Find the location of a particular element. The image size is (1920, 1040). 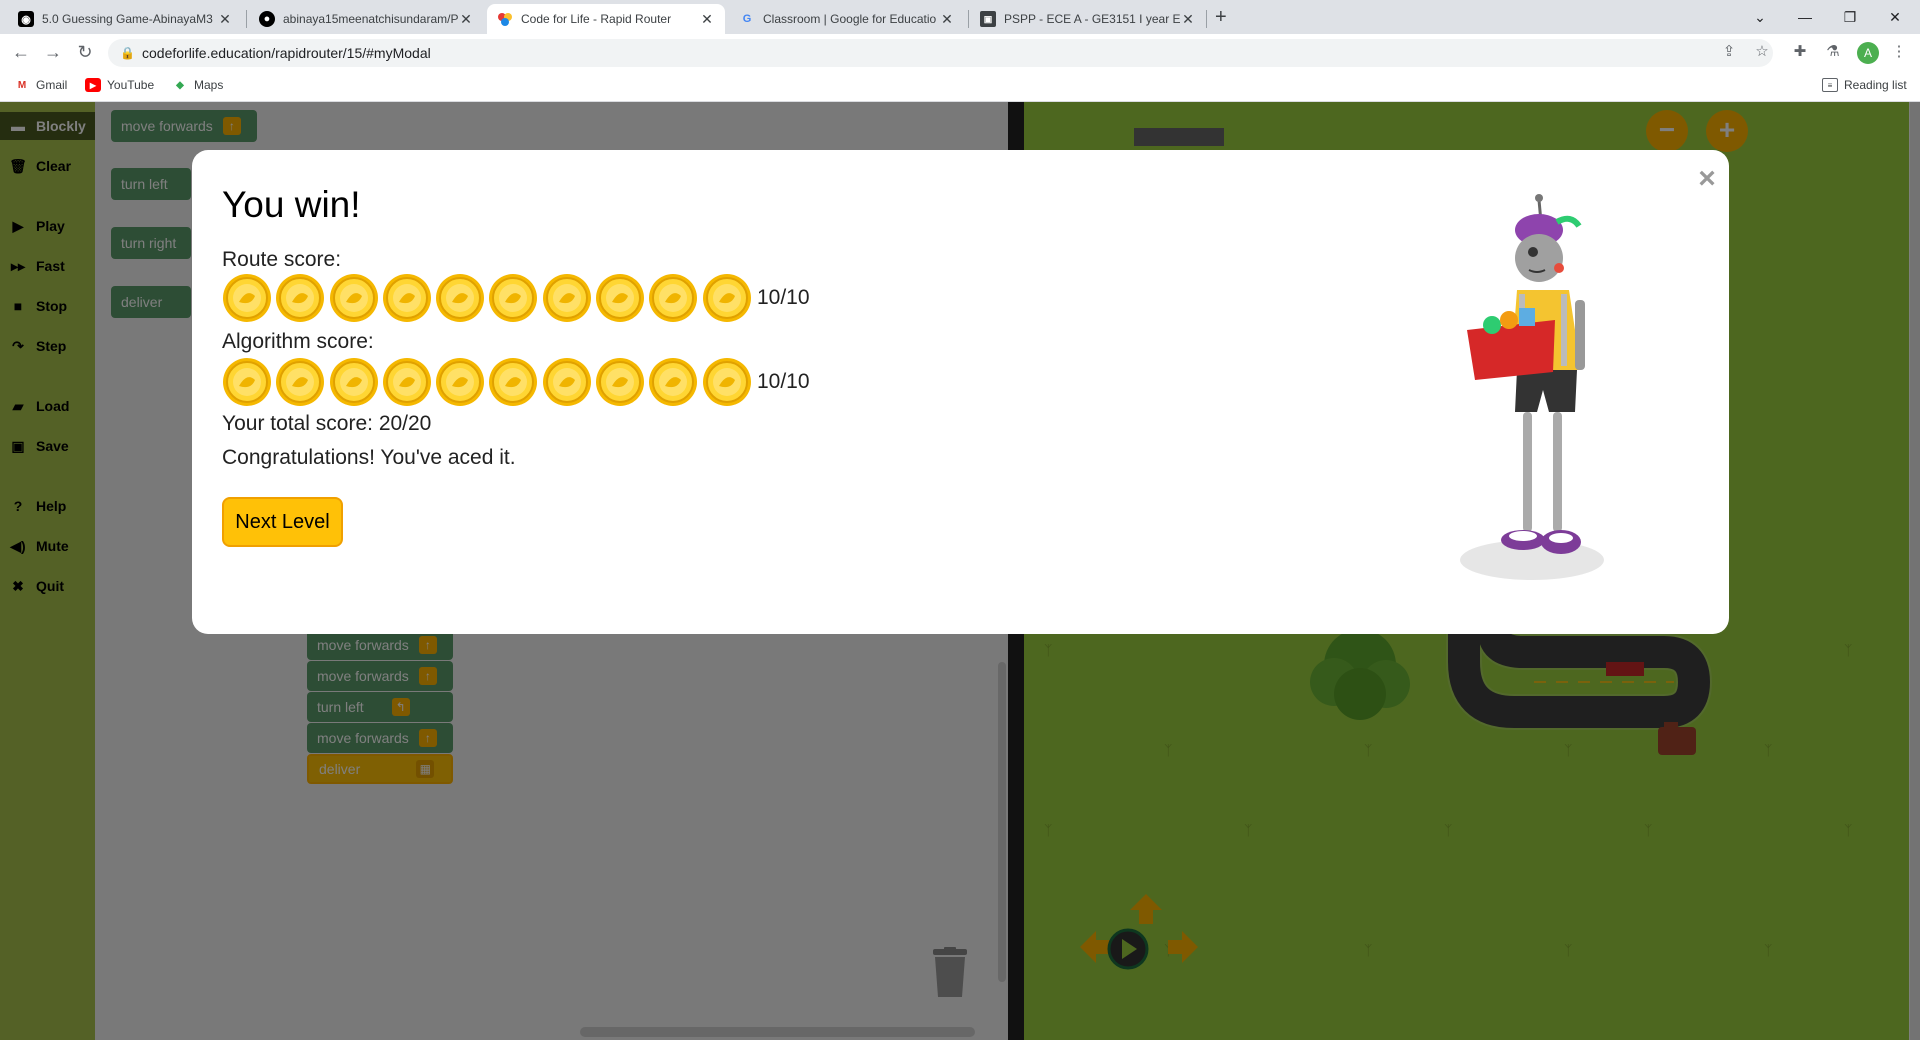

bookmarks-bar: M Gmail ▶ YouTube ◆ Maps ≡ Reading list is located at coordinates (960, 86).